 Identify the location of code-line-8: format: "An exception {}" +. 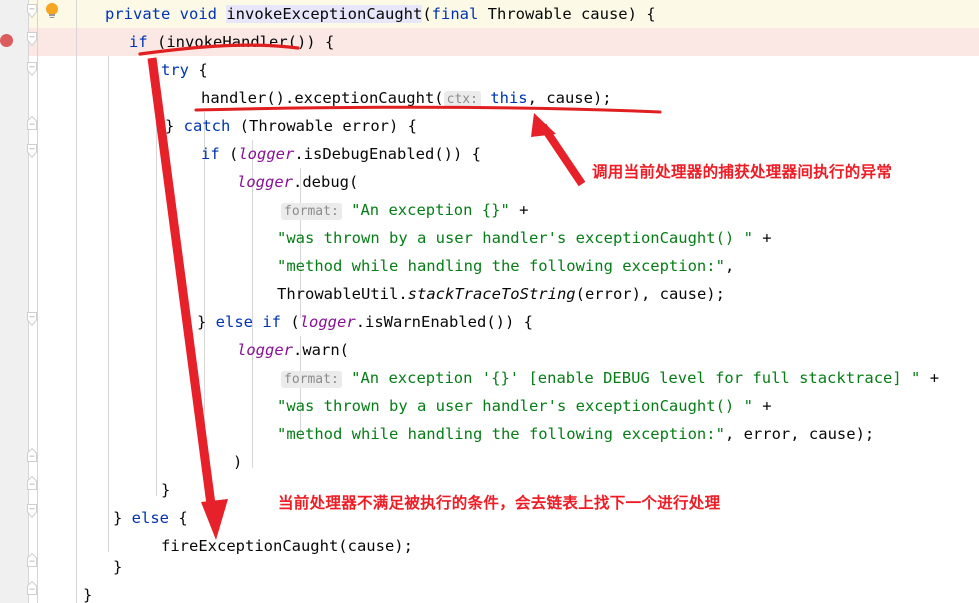
(402, 210).